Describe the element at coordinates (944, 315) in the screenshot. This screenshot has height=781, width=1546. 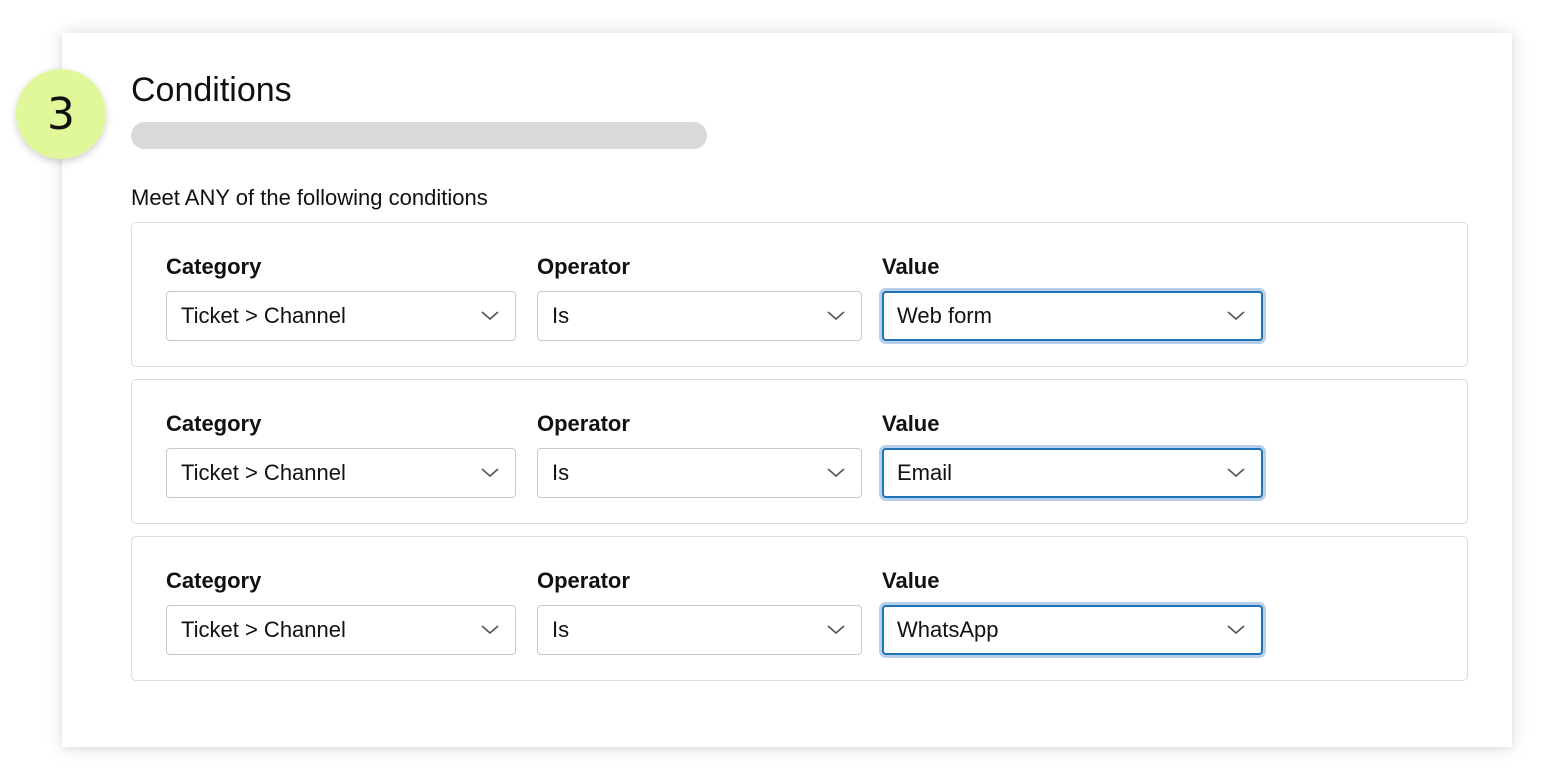
I see `value-select-value: Web form` at that location.